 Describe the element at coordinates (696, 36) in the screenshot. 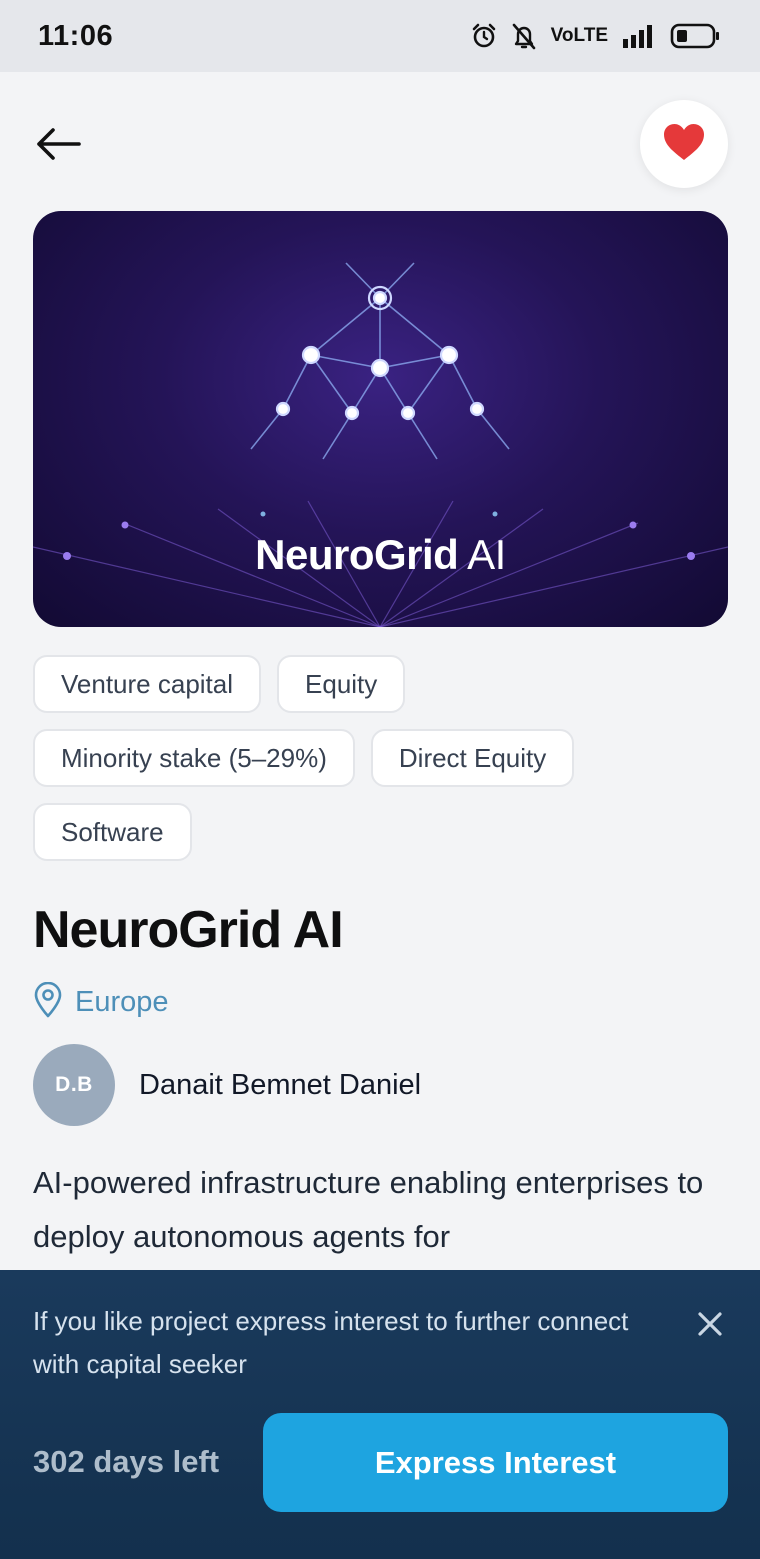

I see `battery-icon` at that location.